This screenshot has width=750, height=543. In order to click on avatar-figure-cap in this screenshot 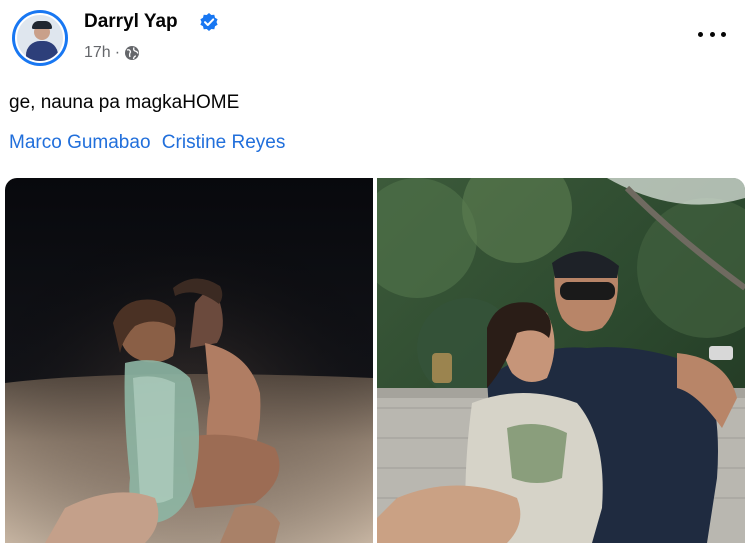, I will do `click(42, 25)`.